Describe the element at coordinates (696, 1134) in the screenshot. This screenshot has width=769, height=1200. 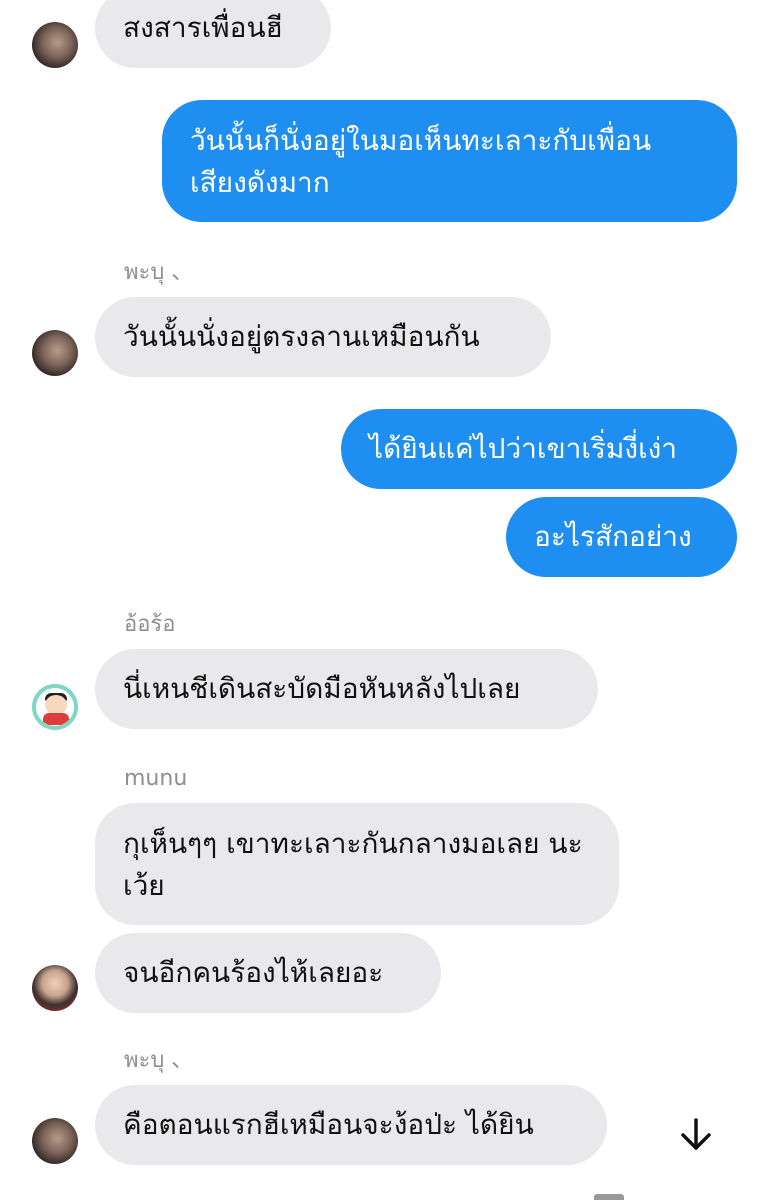
I see `arrow-down-icon` at that location.